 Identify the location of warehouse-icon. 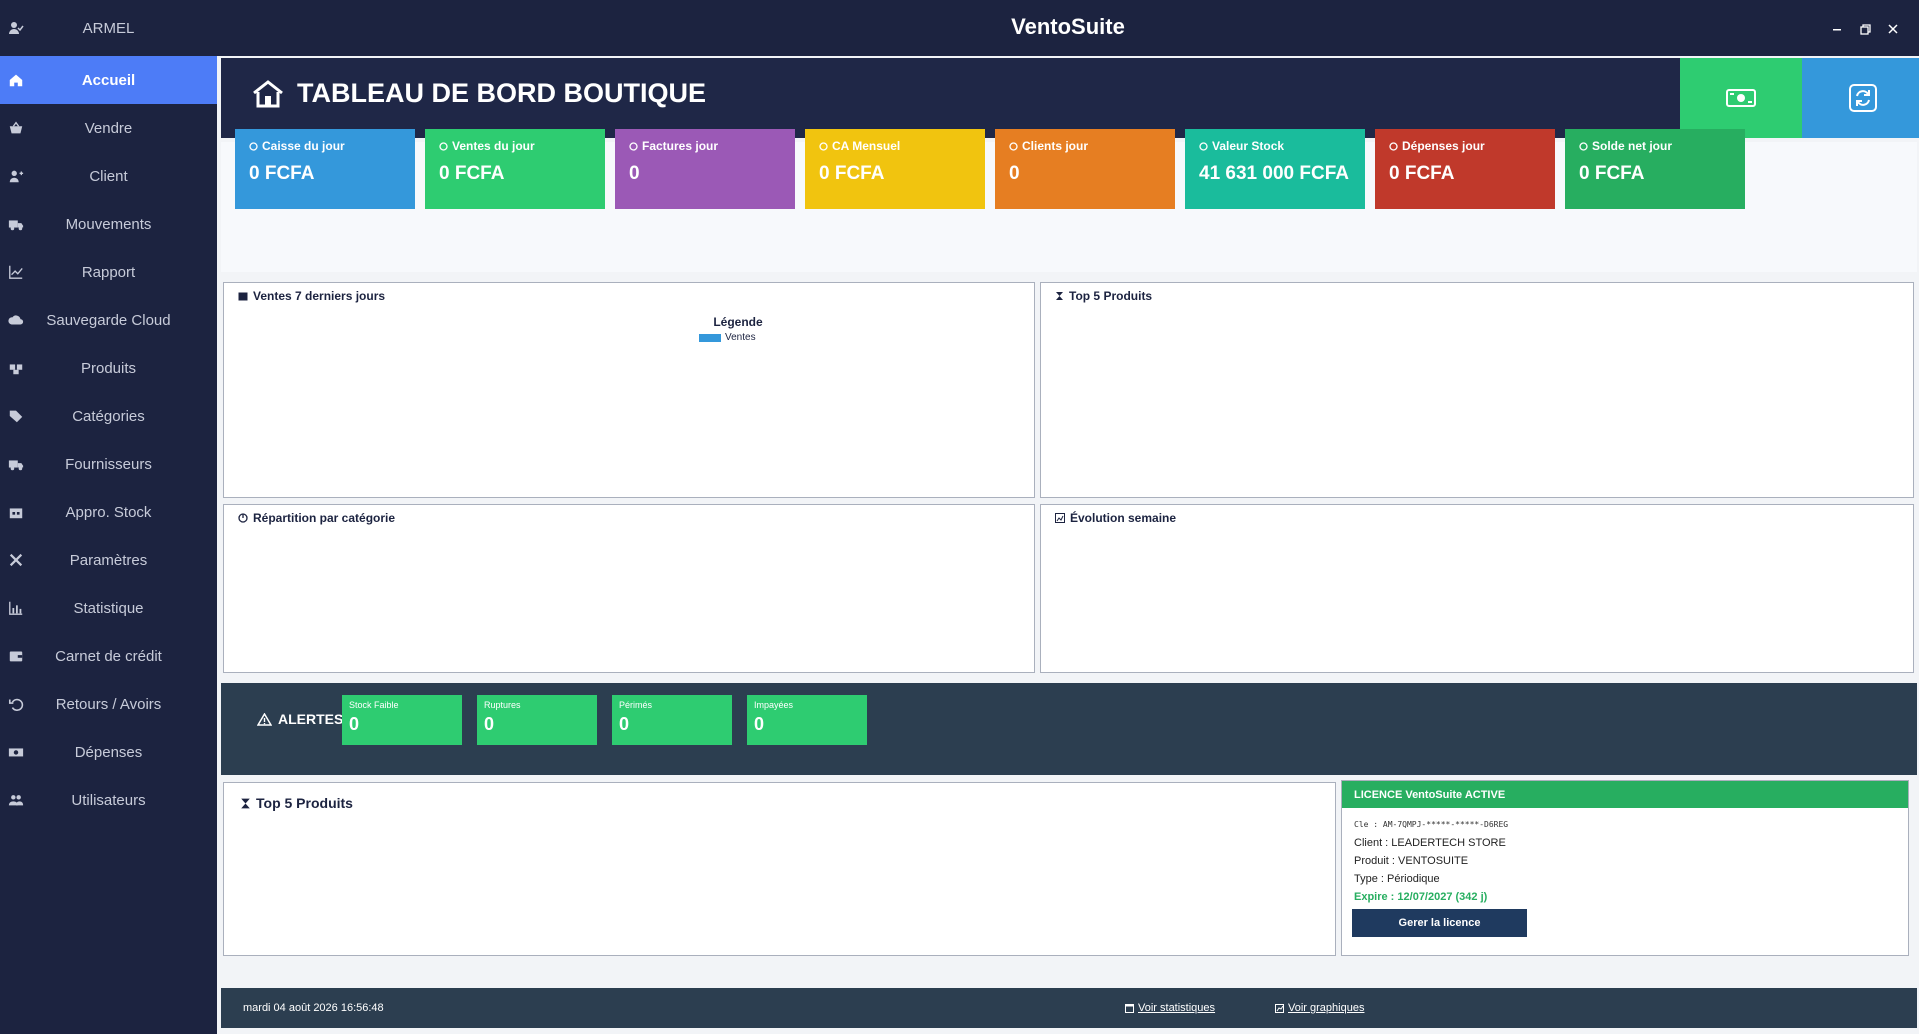
(16, 512).